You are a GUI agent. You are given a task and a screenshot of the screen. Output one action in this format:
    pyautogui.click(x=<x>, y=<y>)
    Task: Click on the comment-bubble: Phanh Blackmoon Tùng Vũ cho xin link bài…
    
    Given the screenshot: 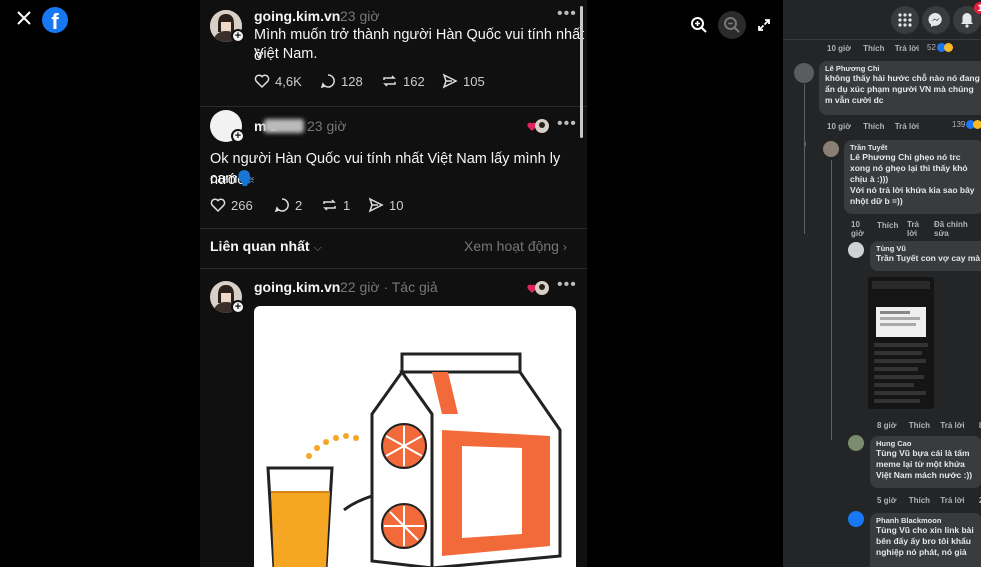 What is the action you would take?
    pyautogui.click(x=925, y=540)
    